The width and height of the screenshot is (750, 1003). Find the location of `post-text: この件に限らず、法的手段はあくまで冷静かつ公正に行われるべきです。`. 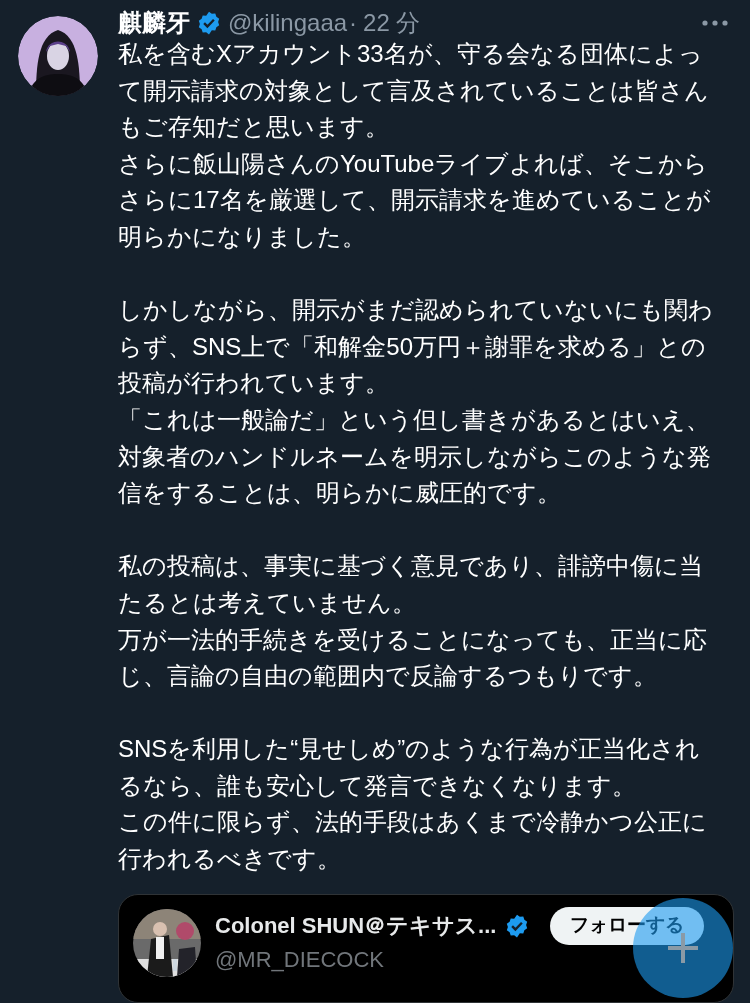

post-text: この件に限らず、法的手段はあくまで冷静かつ公正に行われるべきです。 is located at coordinates (413, 841).